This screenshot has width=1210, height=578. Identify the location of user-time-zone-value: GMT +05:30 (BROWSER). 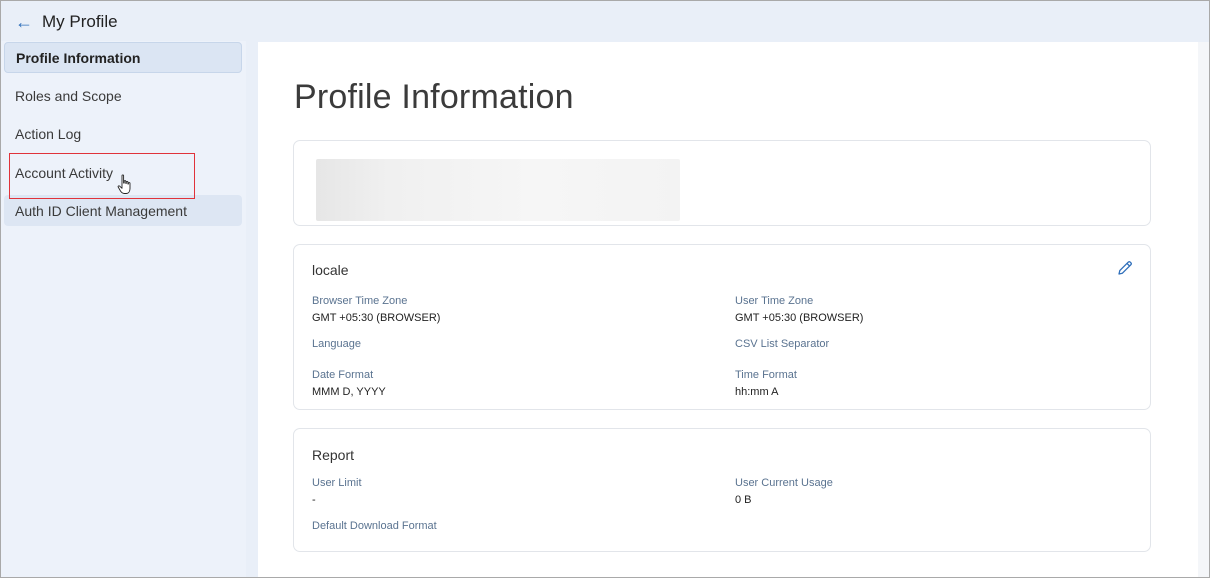
(799, 318).